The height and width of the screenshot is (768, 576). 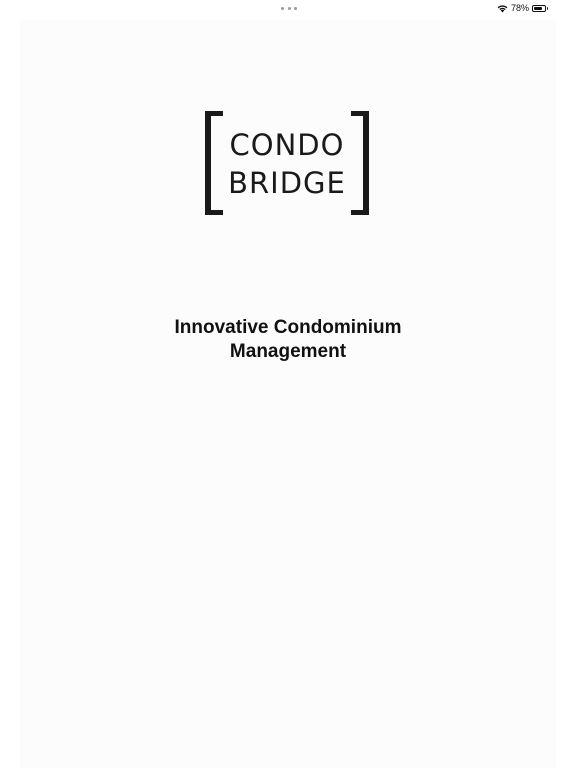 I want to click on wifi-icon, so click(x=502, y=8).